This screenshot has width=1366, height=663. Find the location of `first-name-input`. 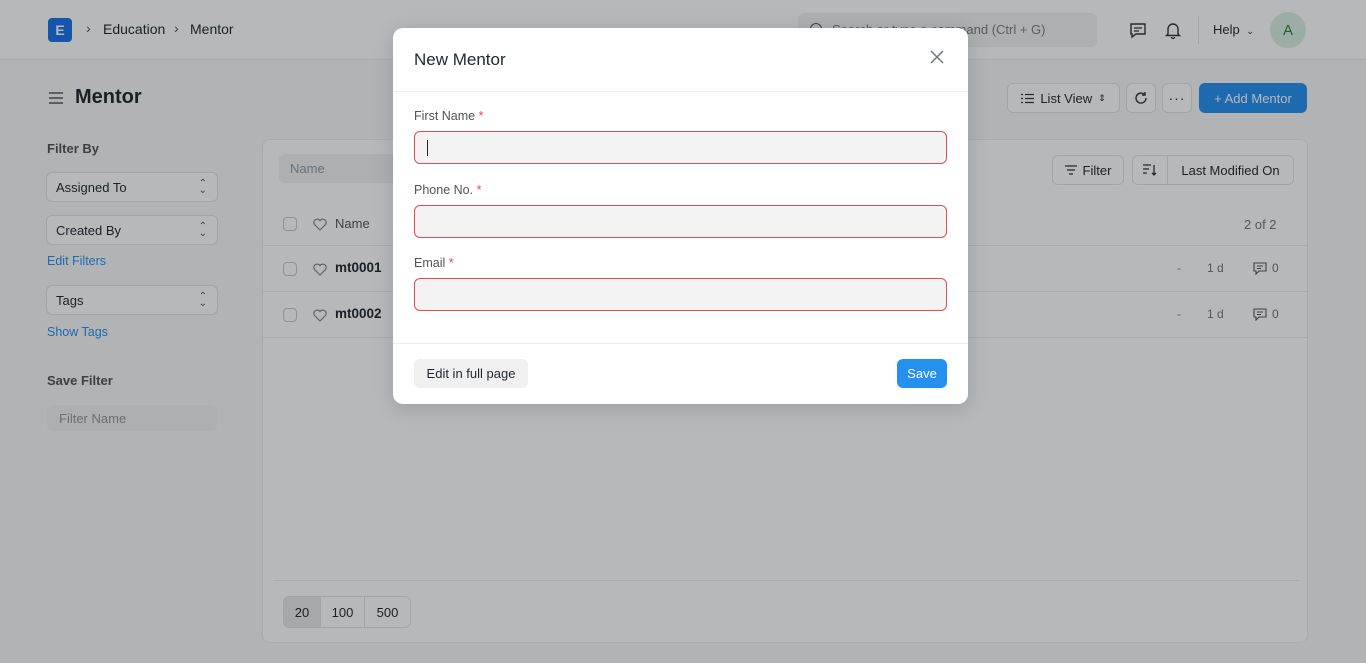

first-name-input is located at coordinates (680, 147).